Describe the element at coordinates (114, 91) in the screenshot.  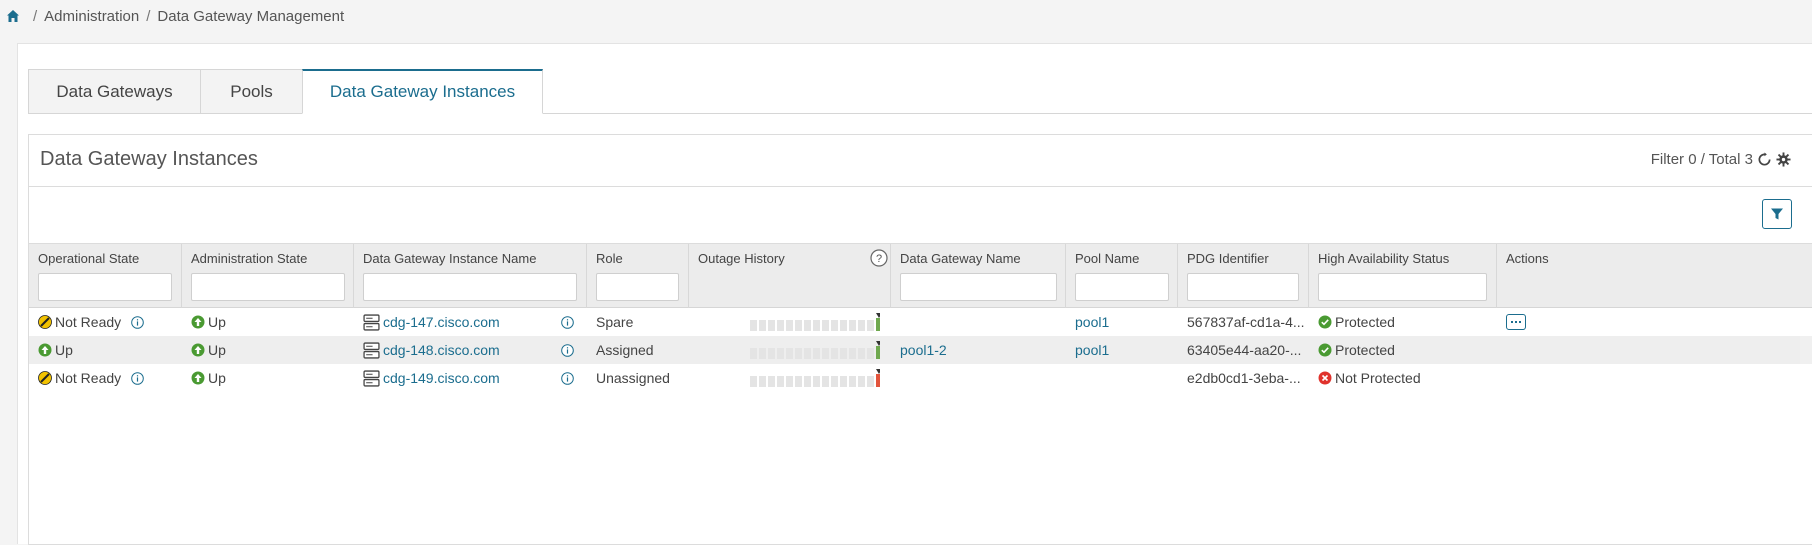
I see `tab-data-gateways: Data Gateways` at that location.